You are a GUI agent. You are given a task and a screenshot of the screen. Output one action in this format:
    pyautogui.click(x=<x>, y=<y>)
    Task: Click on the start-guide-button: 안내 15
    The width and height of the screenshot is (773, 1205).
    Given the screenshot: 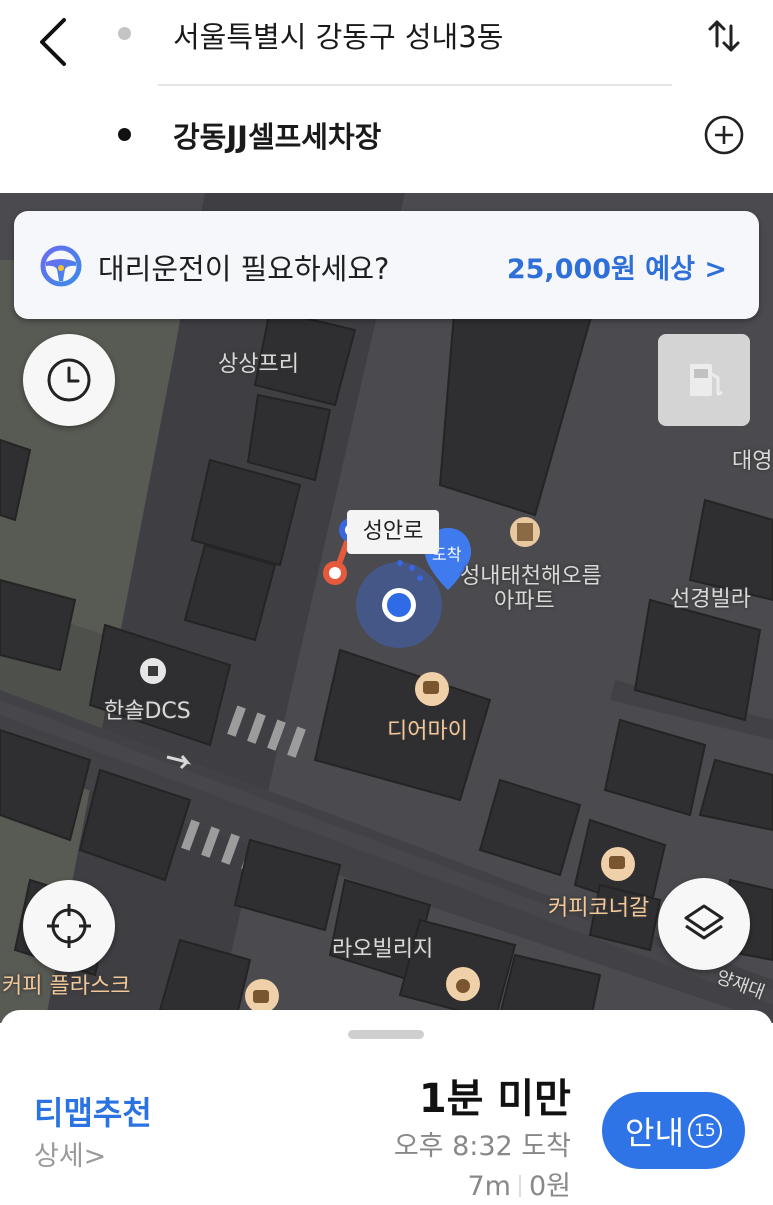 What is the action you would take?
    pyautogui.click(x=673, y=1130)
    